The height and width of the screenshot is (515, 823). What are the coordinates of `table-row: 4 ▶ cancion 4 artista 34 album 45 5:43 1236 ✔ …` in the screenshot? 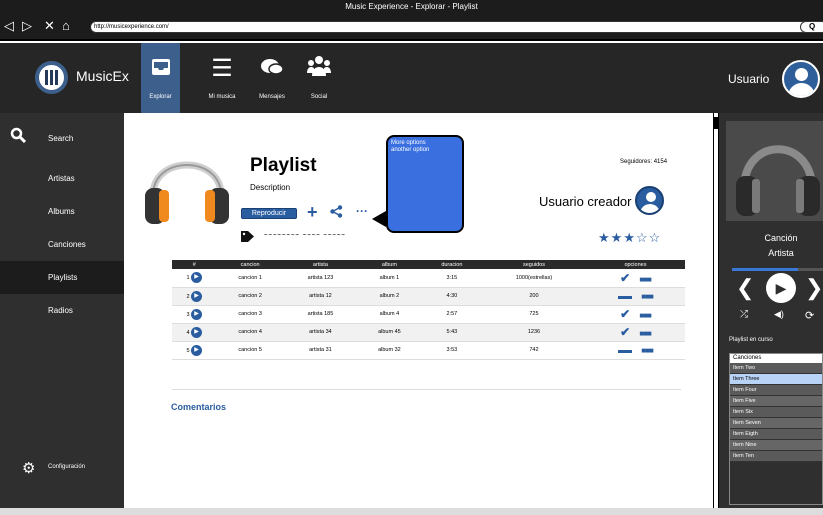 It's located at (428, 332).